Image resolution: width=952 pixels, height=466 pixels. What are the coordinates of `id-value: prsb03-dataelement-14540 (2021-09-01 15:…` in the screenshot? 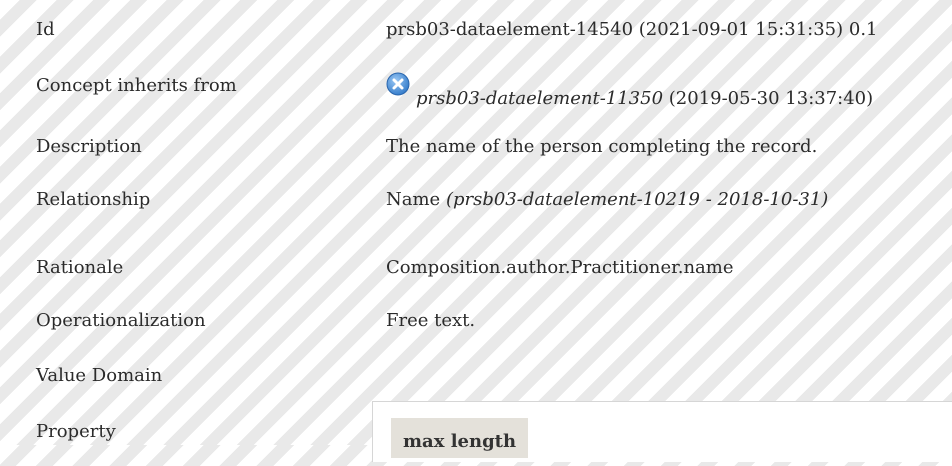 It's located at (632, 29).